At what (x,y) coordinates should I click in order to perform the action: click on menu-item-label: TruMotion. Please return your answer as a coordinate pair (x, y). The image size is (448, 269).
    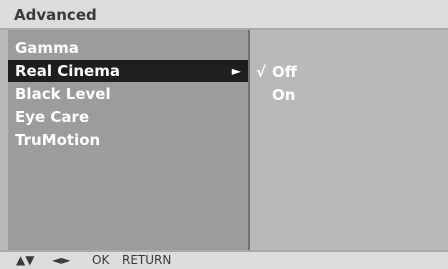
    Looking at the image, I should click on (58, 140).